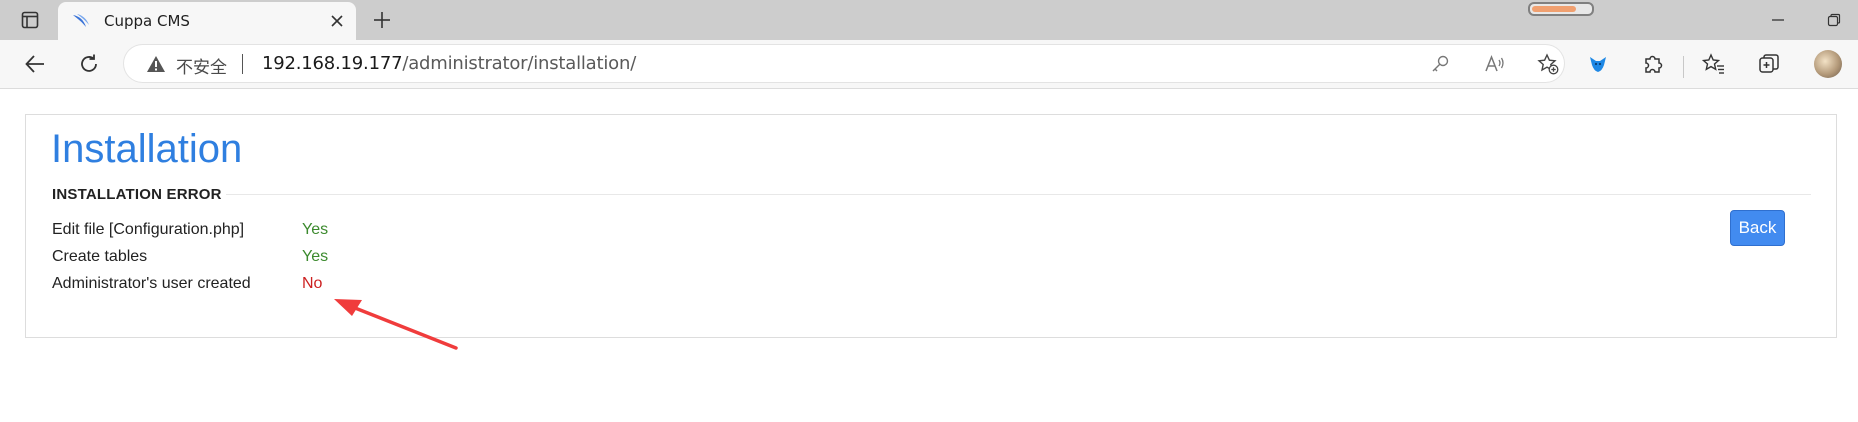 This screenshot has width=1858, height=422. I want to click on minimize-button, so click(1778, 20).